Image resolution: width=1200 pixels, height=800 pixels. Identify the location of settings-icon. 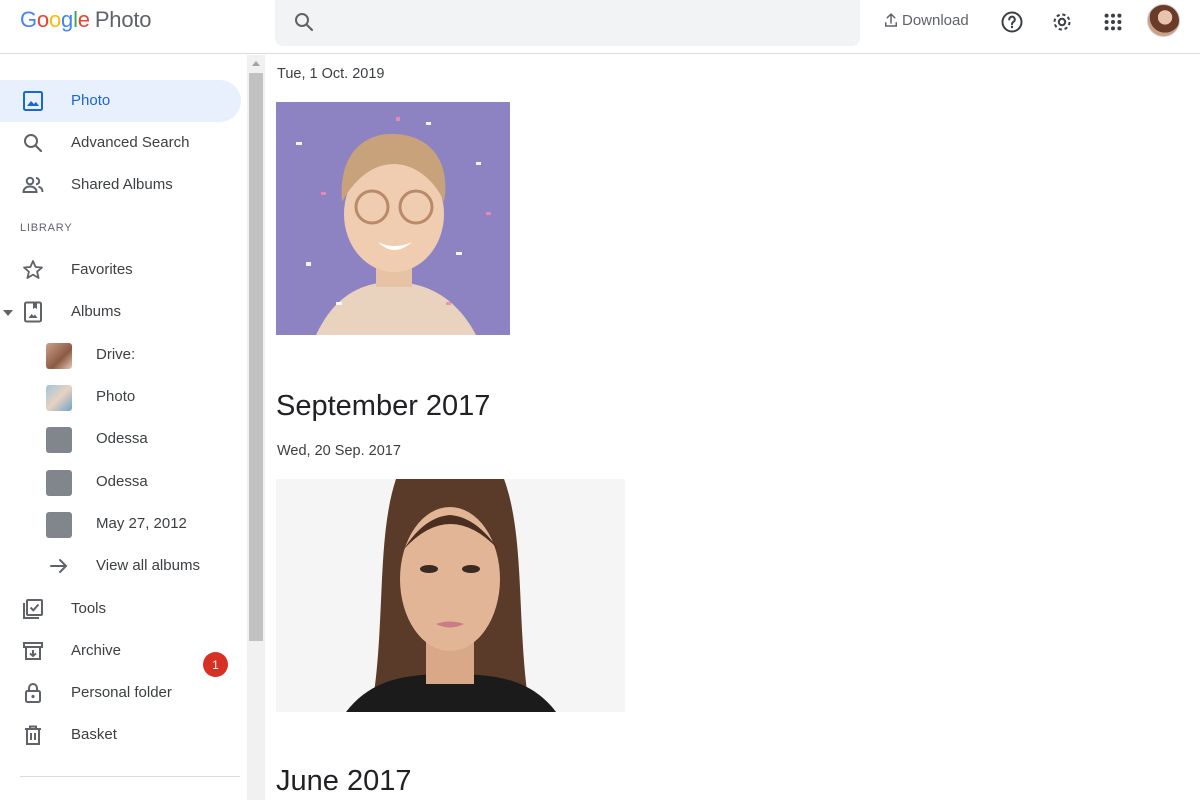
(1062, 22).